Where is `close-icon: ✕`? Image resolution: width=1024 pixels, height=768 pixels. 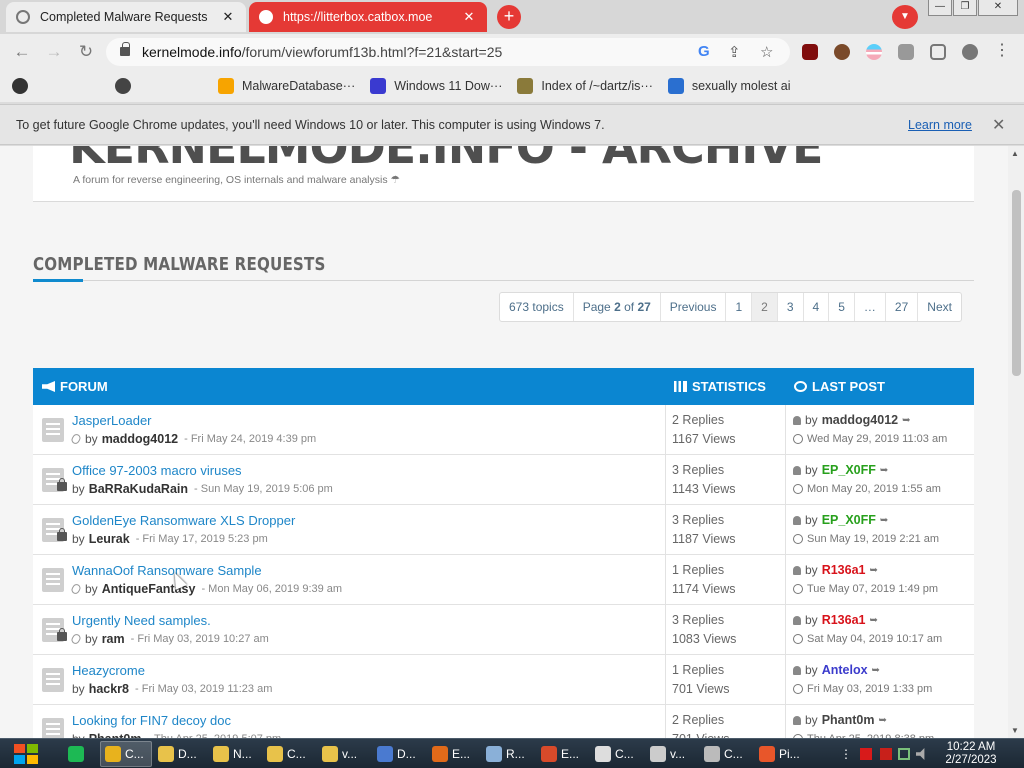 close-icon: ✕ is located at coordinates (998, 125).